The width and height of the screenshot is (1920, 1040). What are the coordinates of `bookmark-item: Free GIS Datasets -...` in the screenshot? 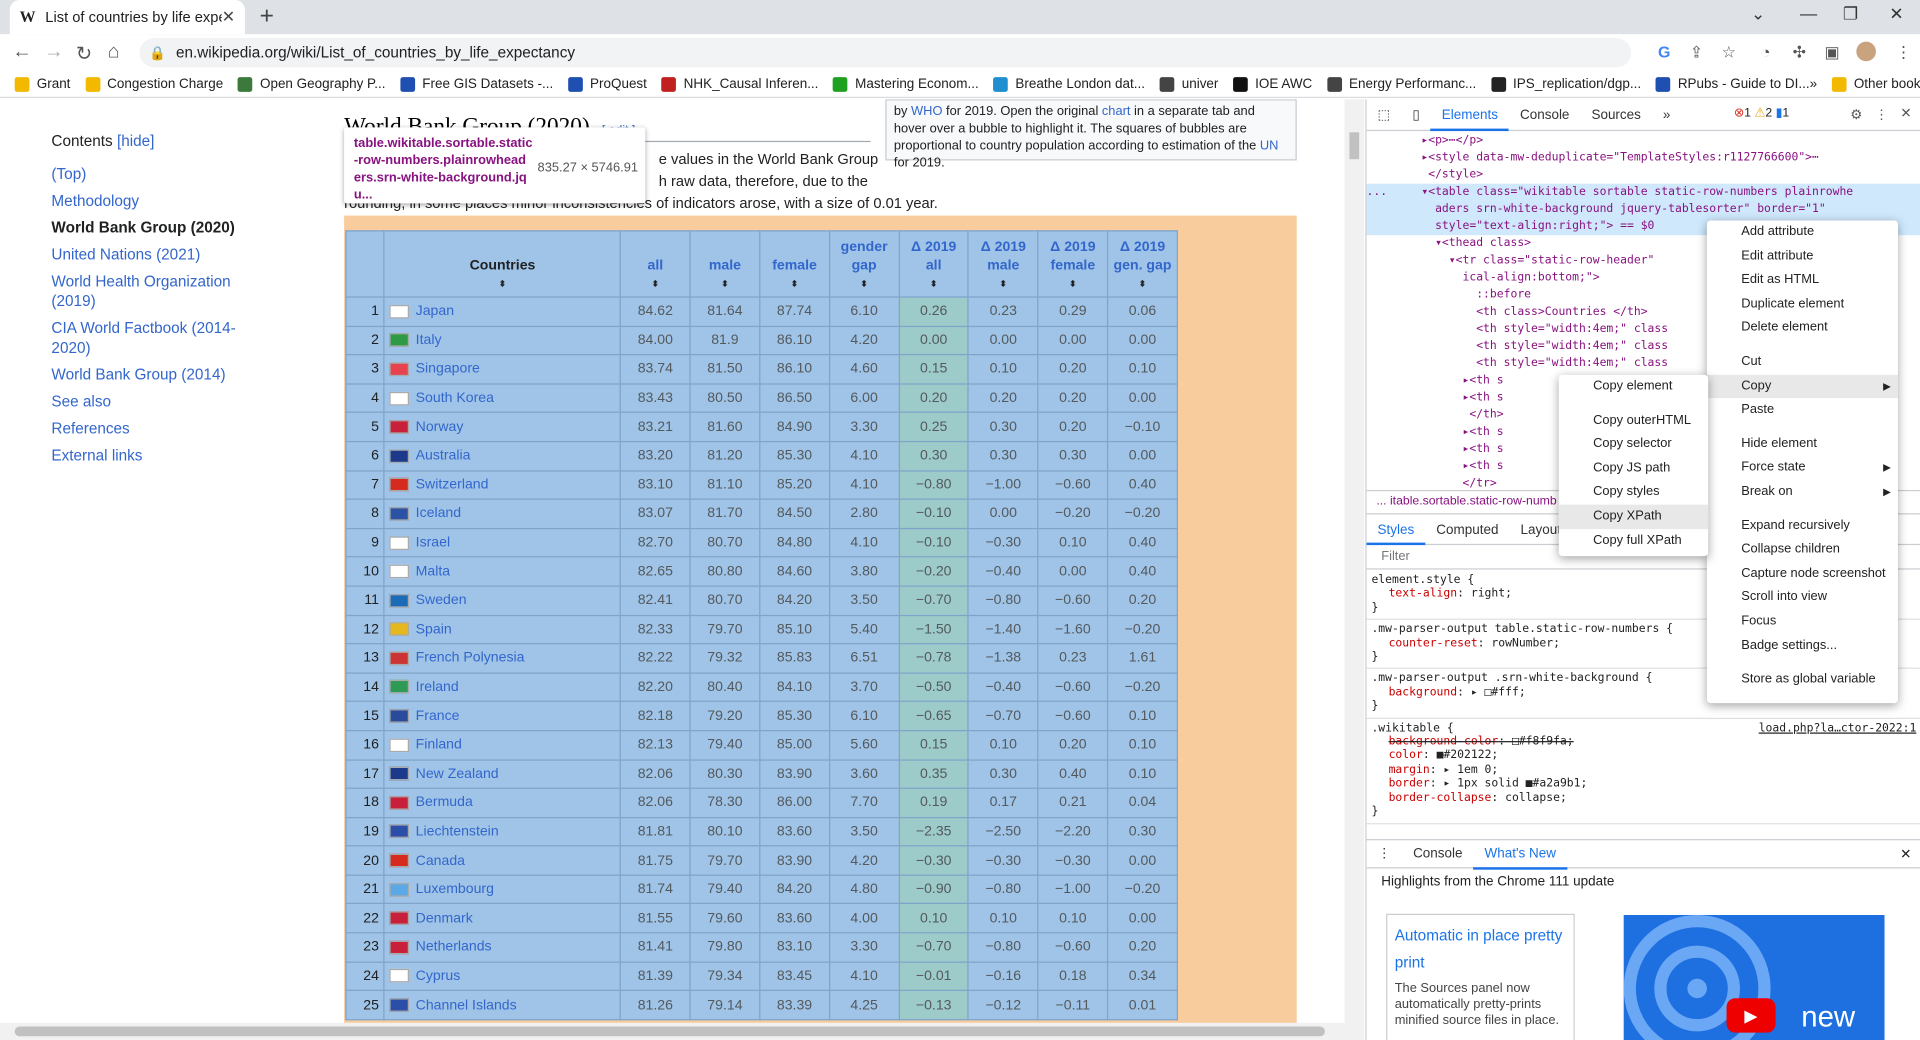 It's located at (476, 84).